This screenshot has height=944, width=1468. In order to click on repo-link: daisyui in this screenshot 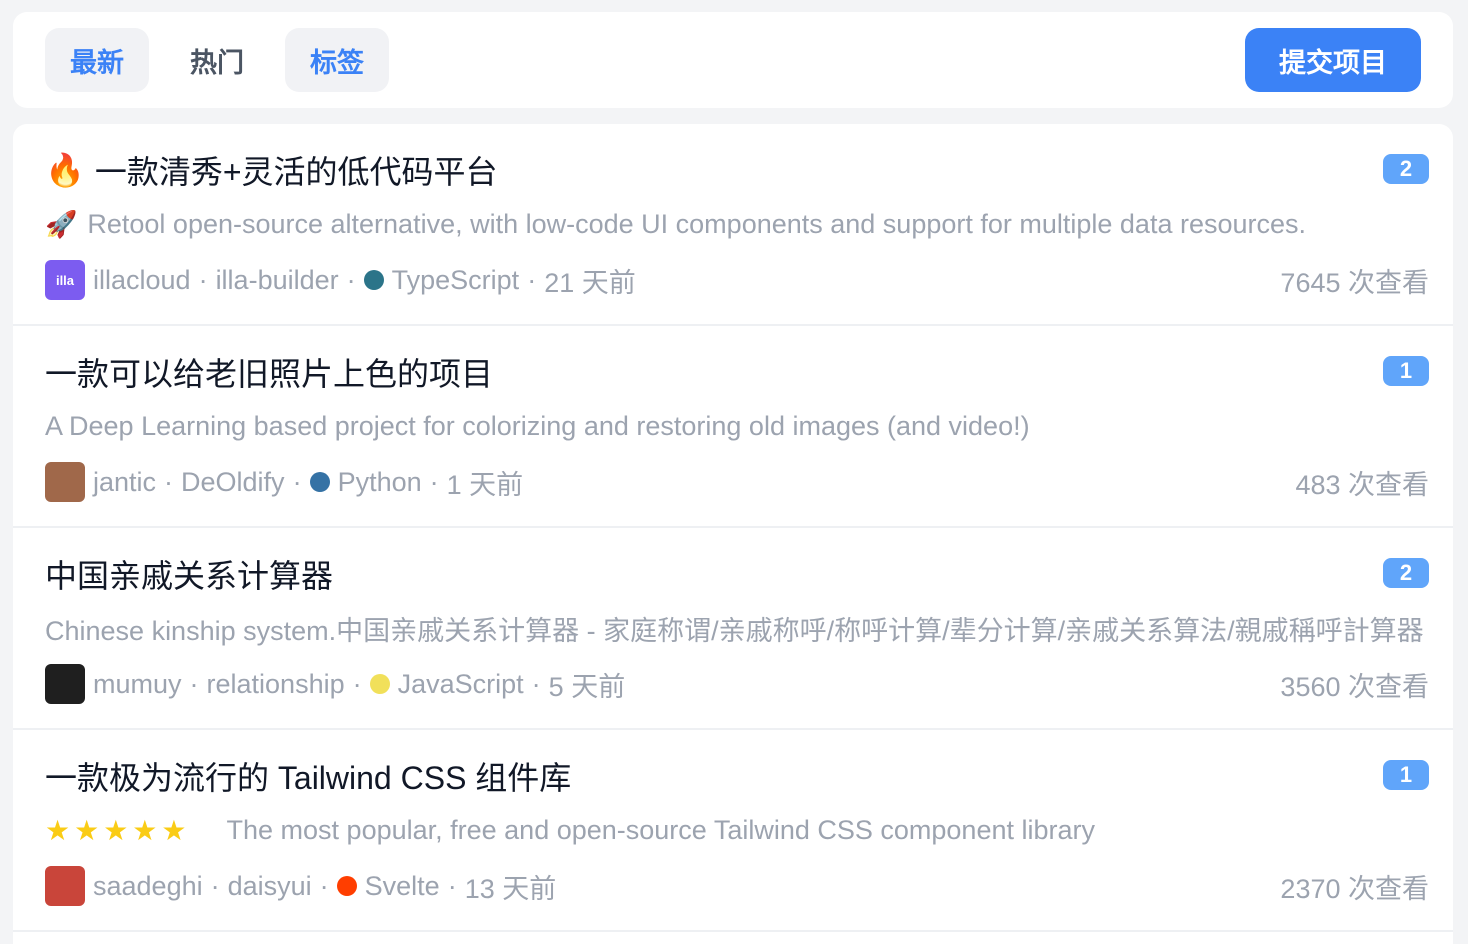, I will do `click(270, 886)`.